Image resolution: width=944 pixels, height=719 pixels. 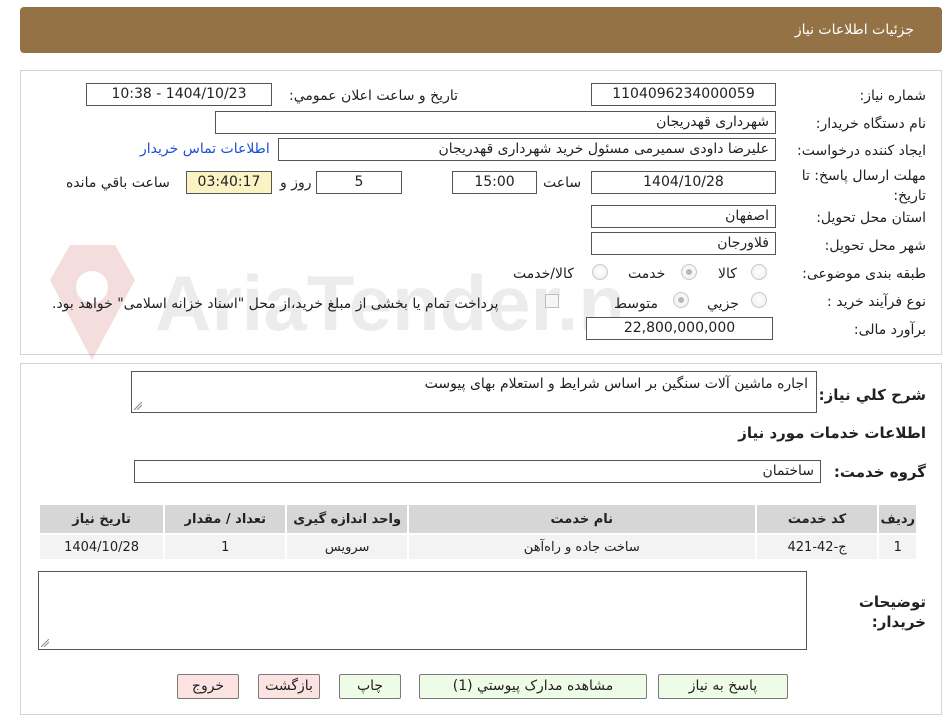 I want to click on payment-treasury-checkbox, so click(x=552, y=301).